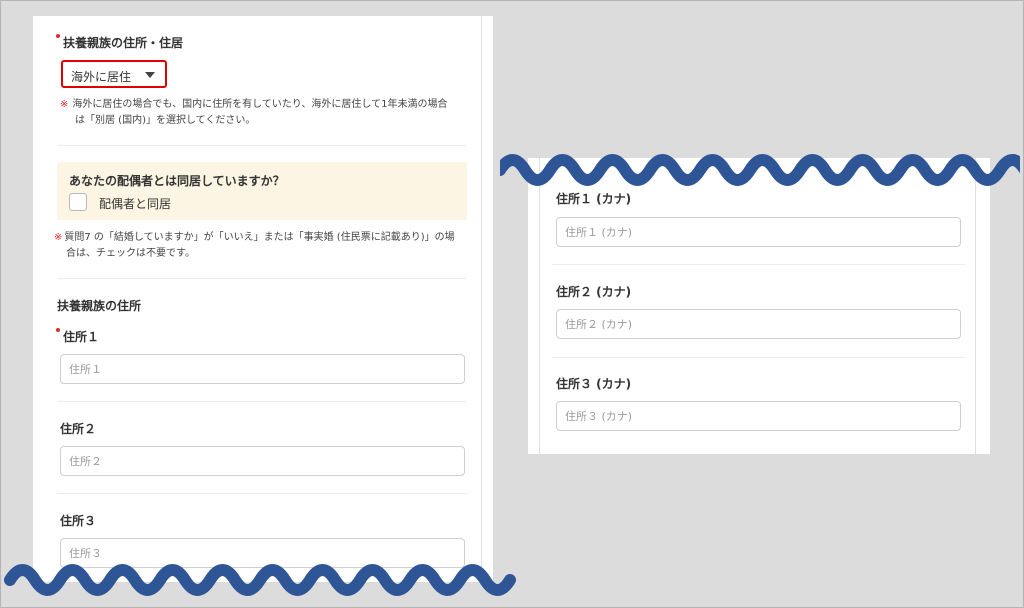 This screenshot has width=1024, height=608. I want to click on address-section-title: 扶養親族の住所, so click(99, 306).